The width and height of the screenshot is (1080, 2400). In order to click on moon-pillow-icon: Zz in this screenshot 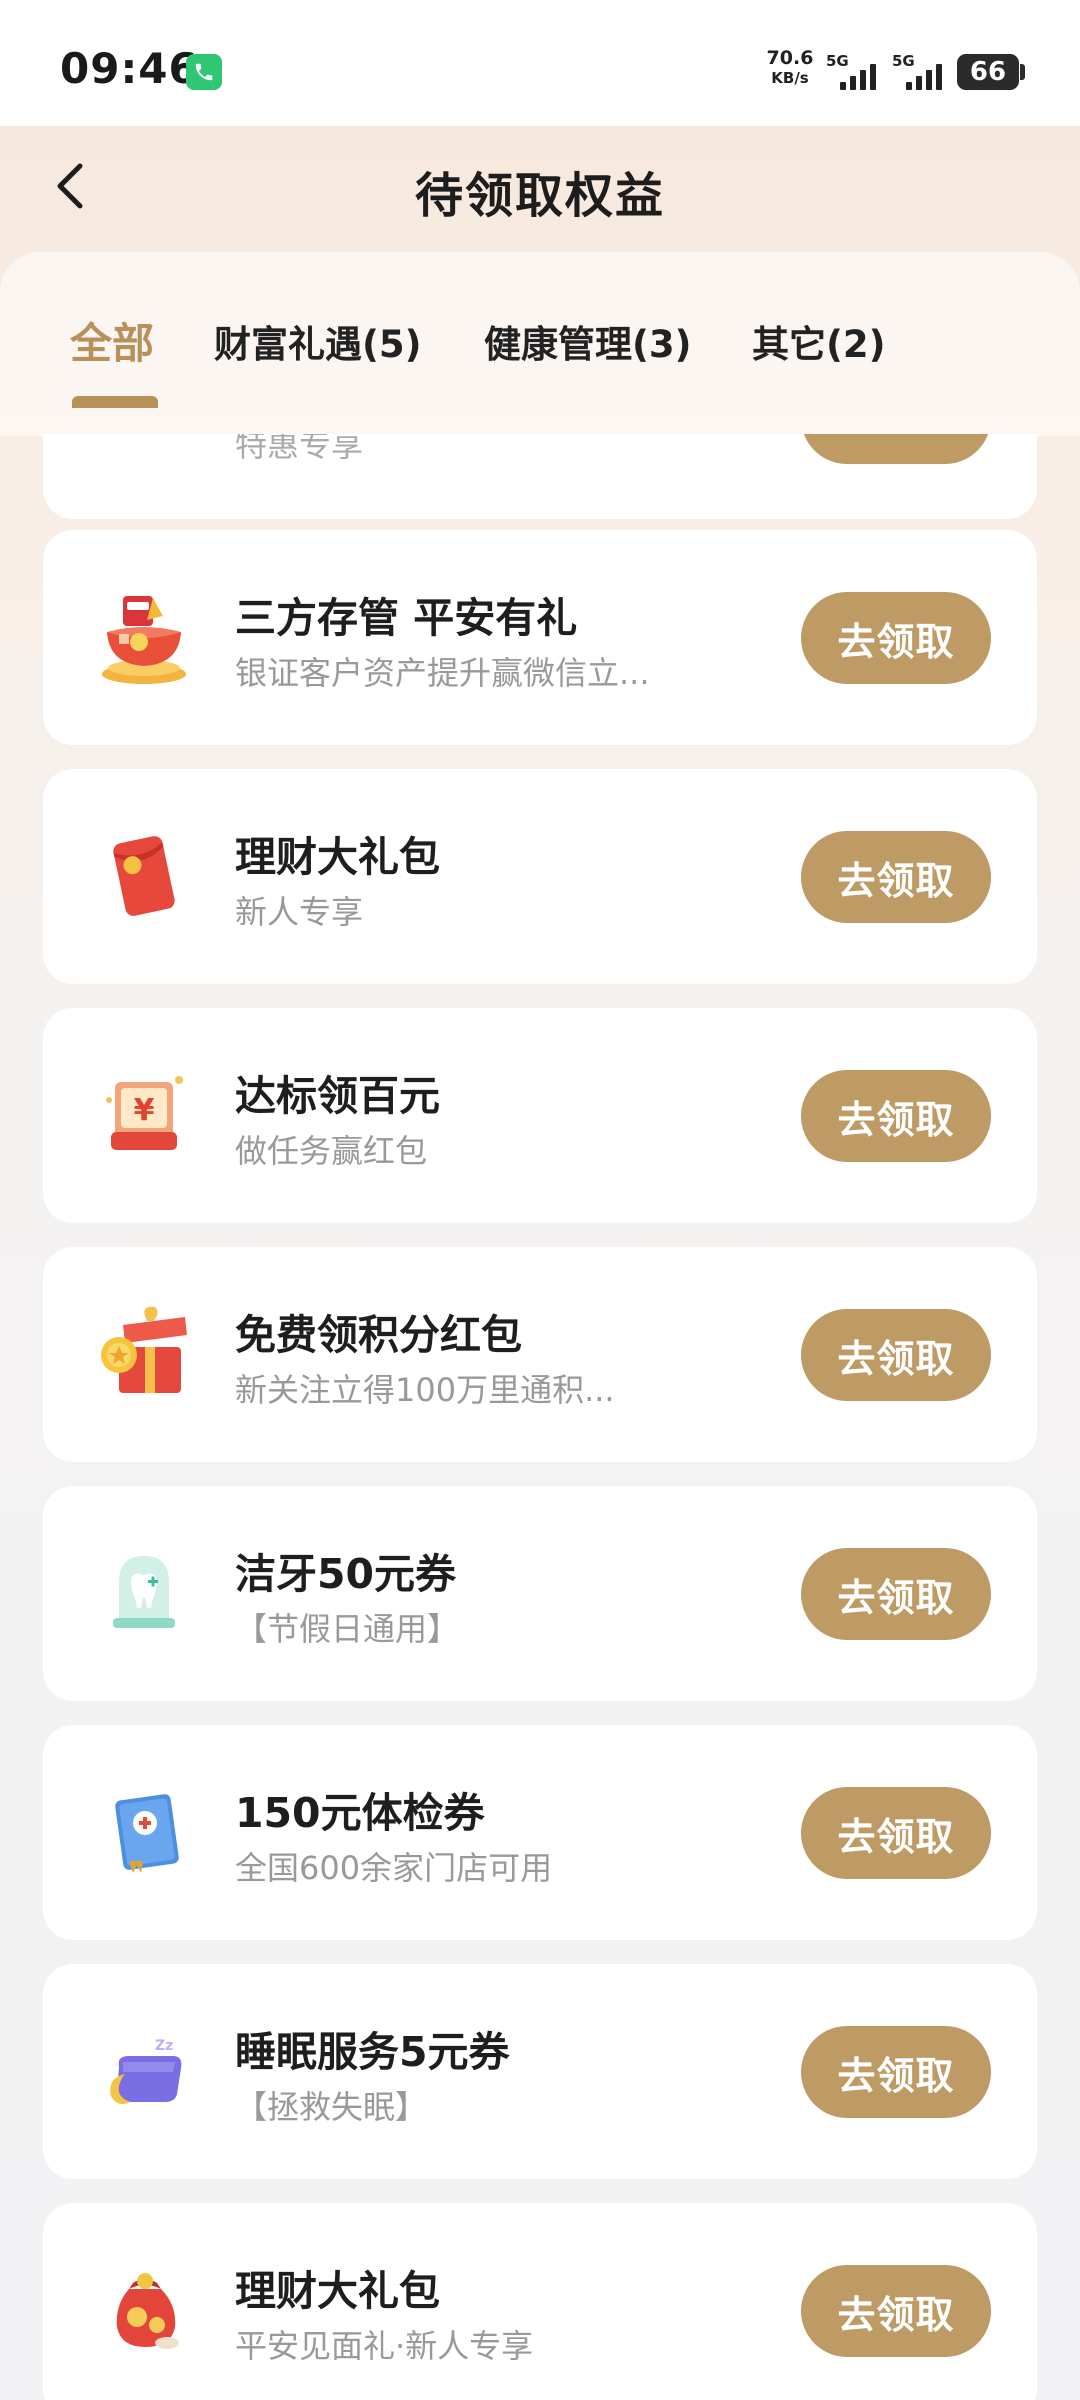, I will do `click(144, 2071)`.